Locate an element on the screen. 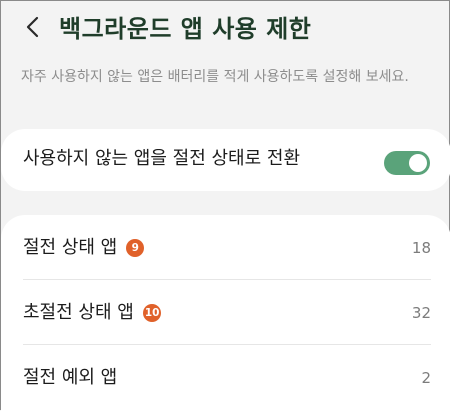 The width and height of the screenshot is (450, 411). sleep-toggle-switch is located at coordinates (407, 163).